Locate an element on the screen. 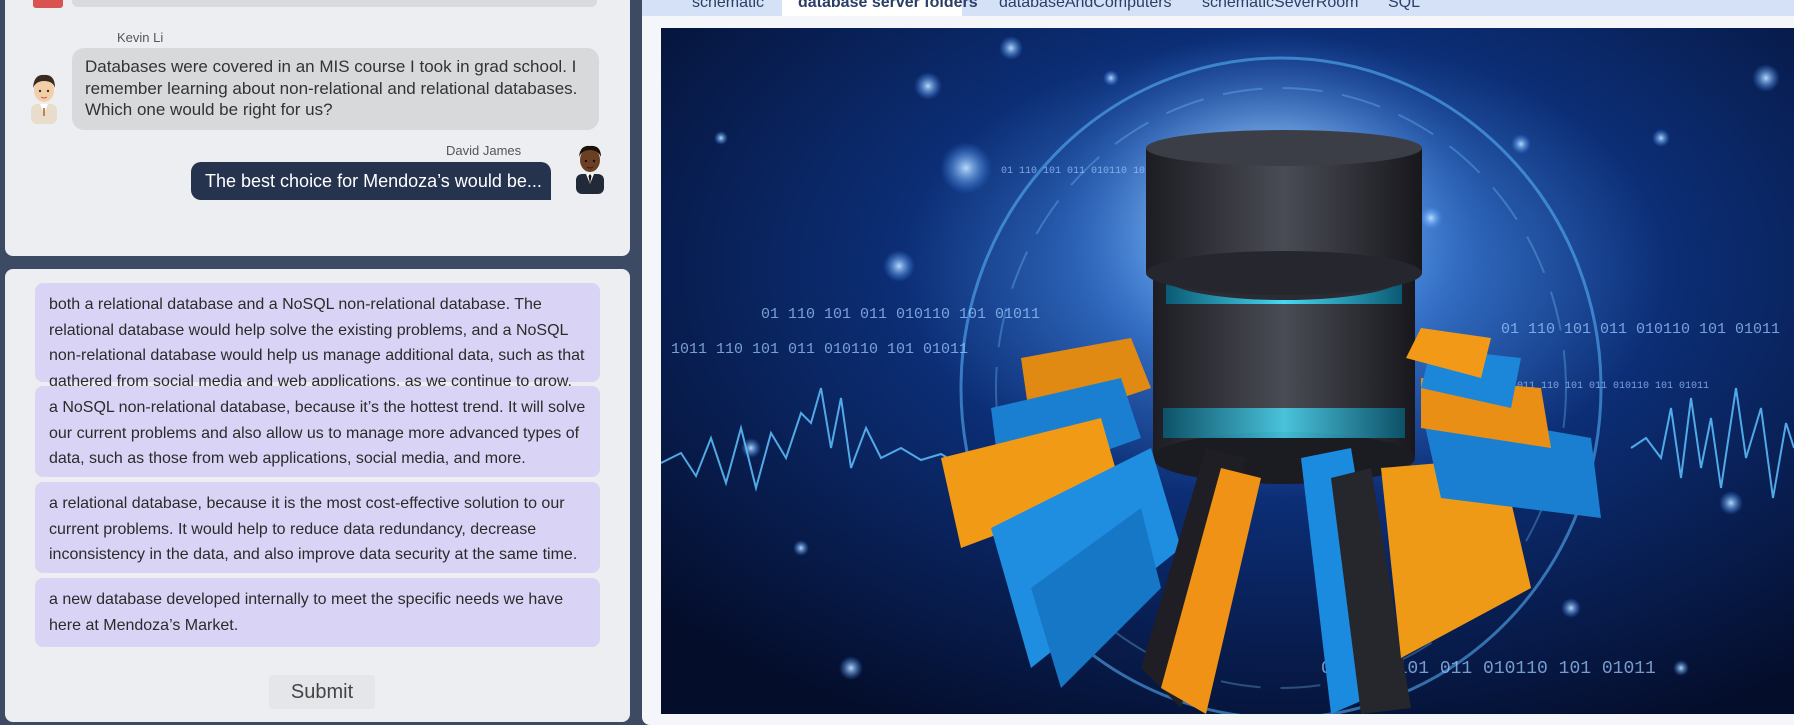 The height and width of the screenshot is (725, 1794). binary-row-2: 01 110 101 011 010110 101 01011 is located at coordinates (900, 314).